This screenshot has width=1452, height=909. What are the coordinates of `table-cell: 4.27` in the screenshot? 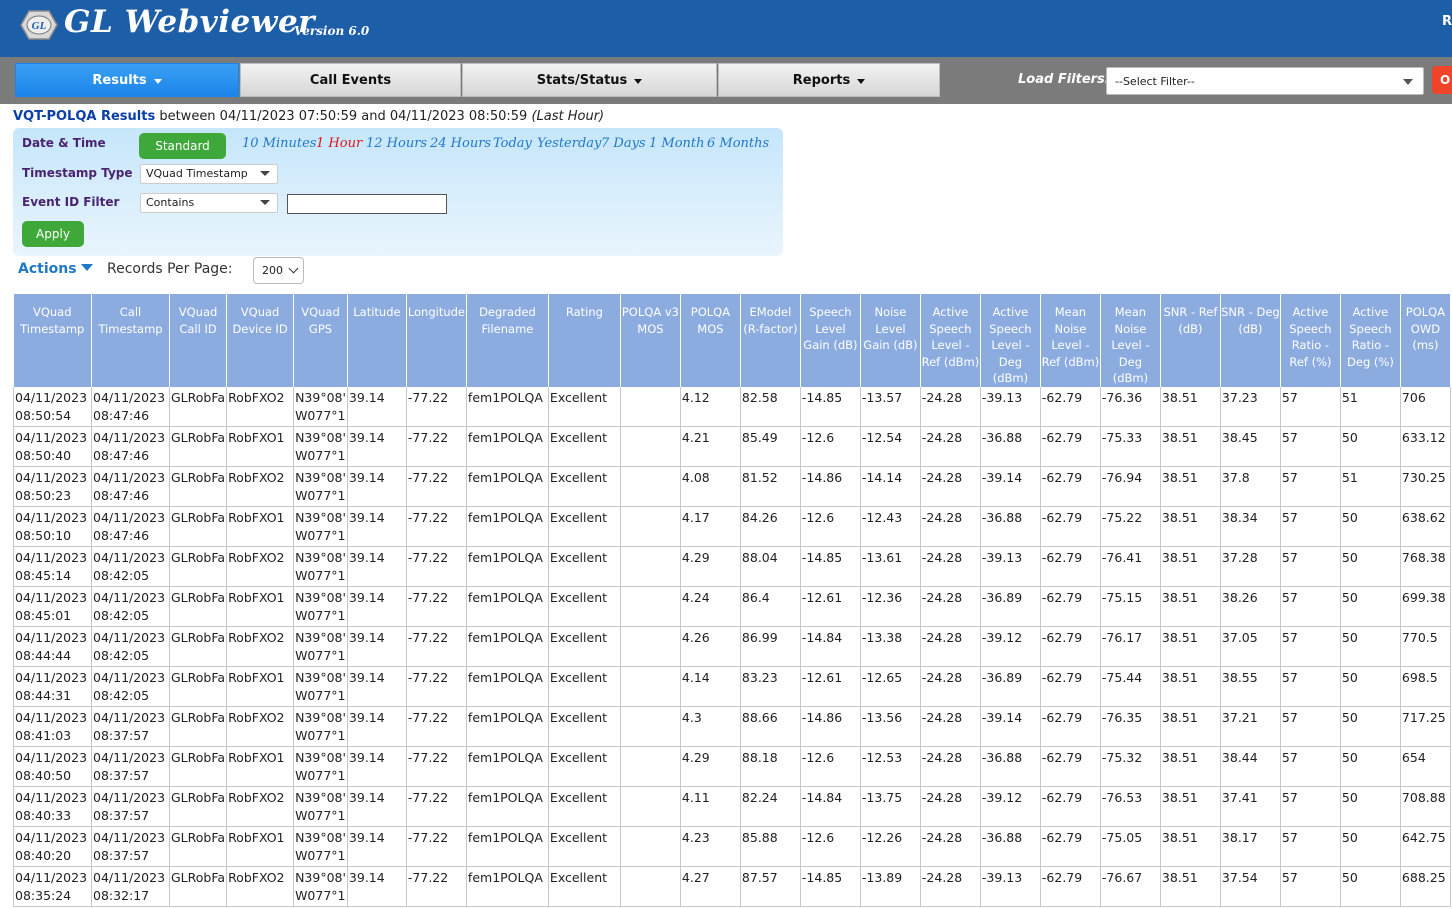 It's located at (710, 886).